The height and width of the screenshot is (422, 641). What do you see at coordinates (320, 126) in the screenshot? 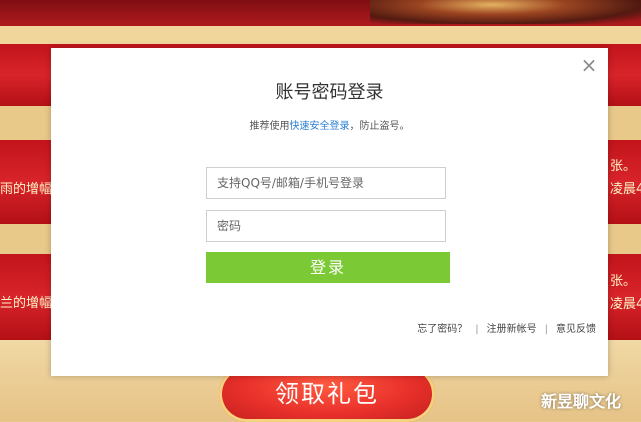
I see `quick-login-link: 快速安全登录` at bounding box center [320, 126].